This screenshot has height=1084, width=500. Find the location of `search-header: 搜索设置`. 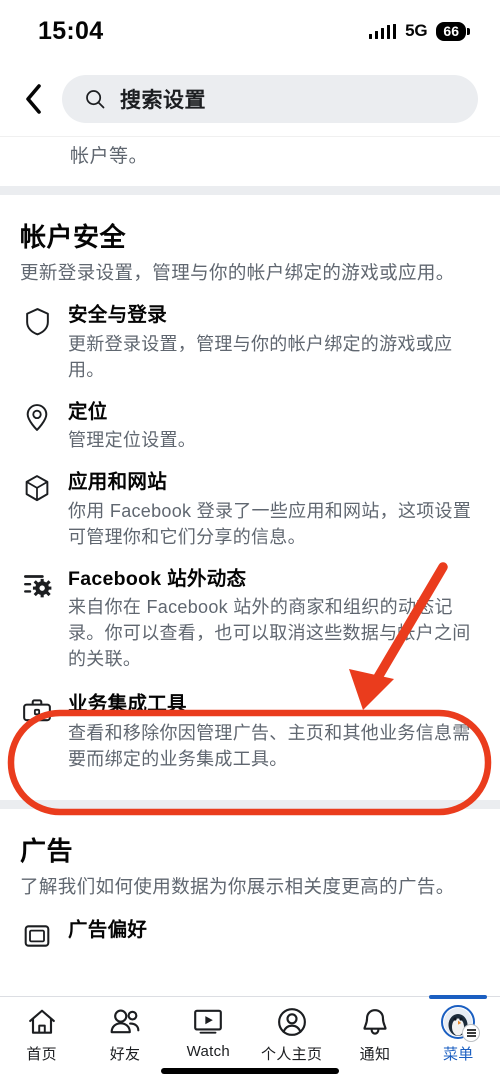

search-header: 搜索设置 is located at coordinates (250, 99).